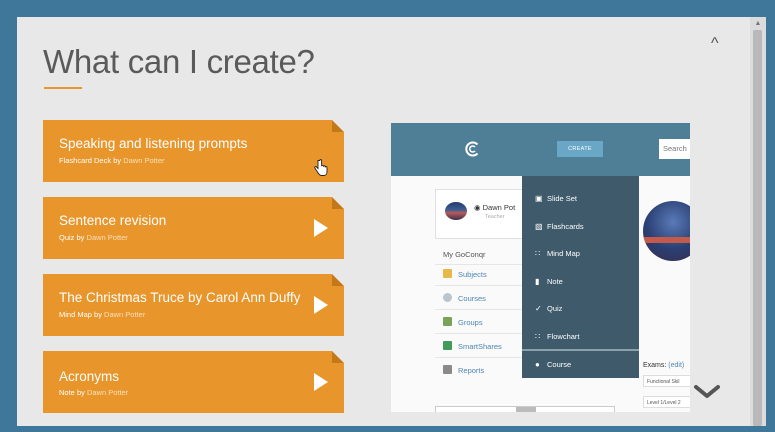 This screenshot has height=432, width=775. What do you see at coordinates (179, 61) in the screenshot?
I see `page-title: What can I create?` at bounding box center [179, 61].